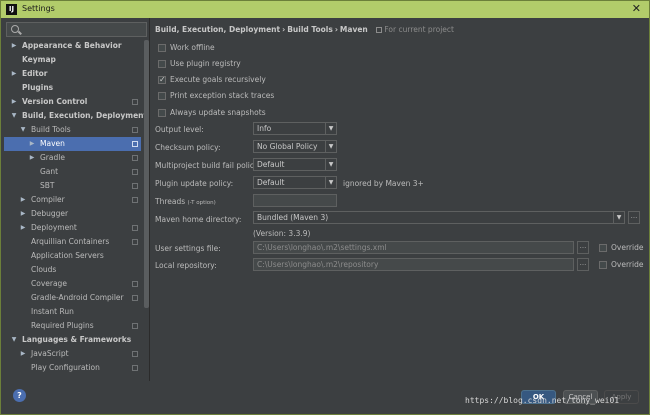  What do you see at coordinates (38, 87) in the screenshot?
I see `sidebar-item-label: Plugins` at bounding box center [38, 87].